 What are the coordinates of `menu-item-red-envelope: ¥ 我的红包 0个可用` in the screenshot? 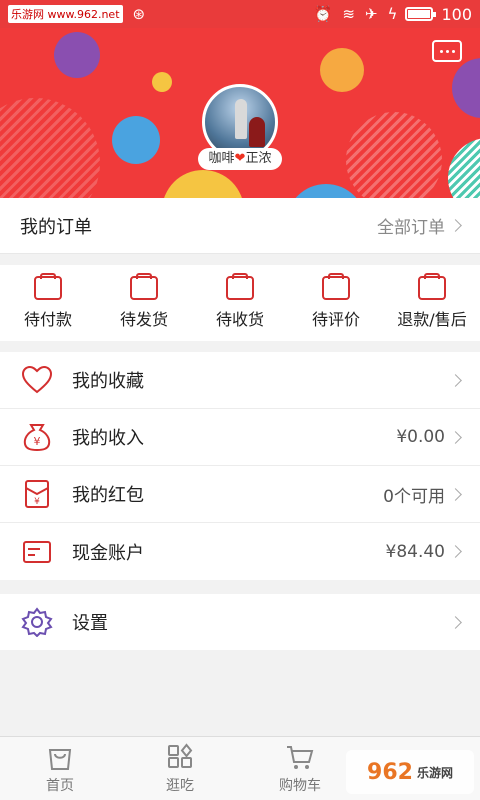 It's located at (240, 494).